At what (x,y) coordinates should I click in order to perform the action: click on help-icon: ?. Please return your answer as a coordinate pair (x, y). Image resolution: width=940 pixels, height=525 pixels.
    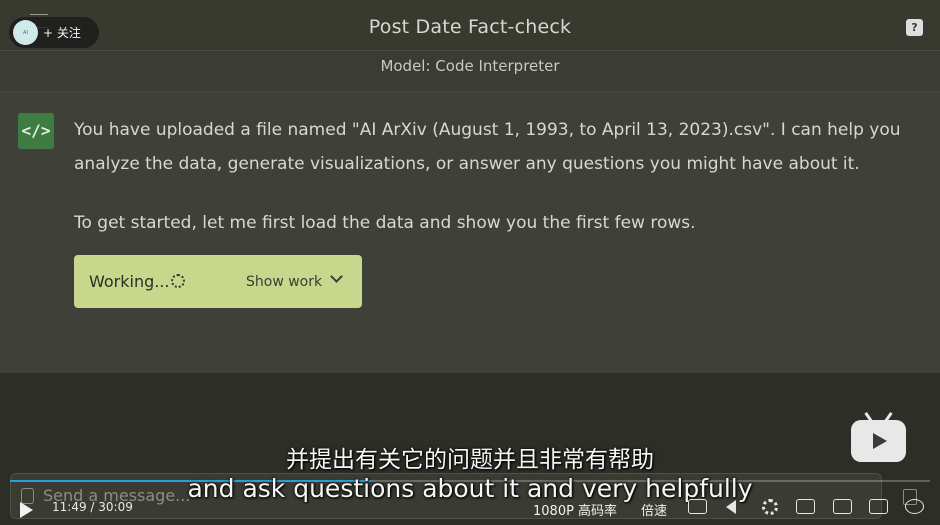
    Looking at the image, I should click on (914, 27).